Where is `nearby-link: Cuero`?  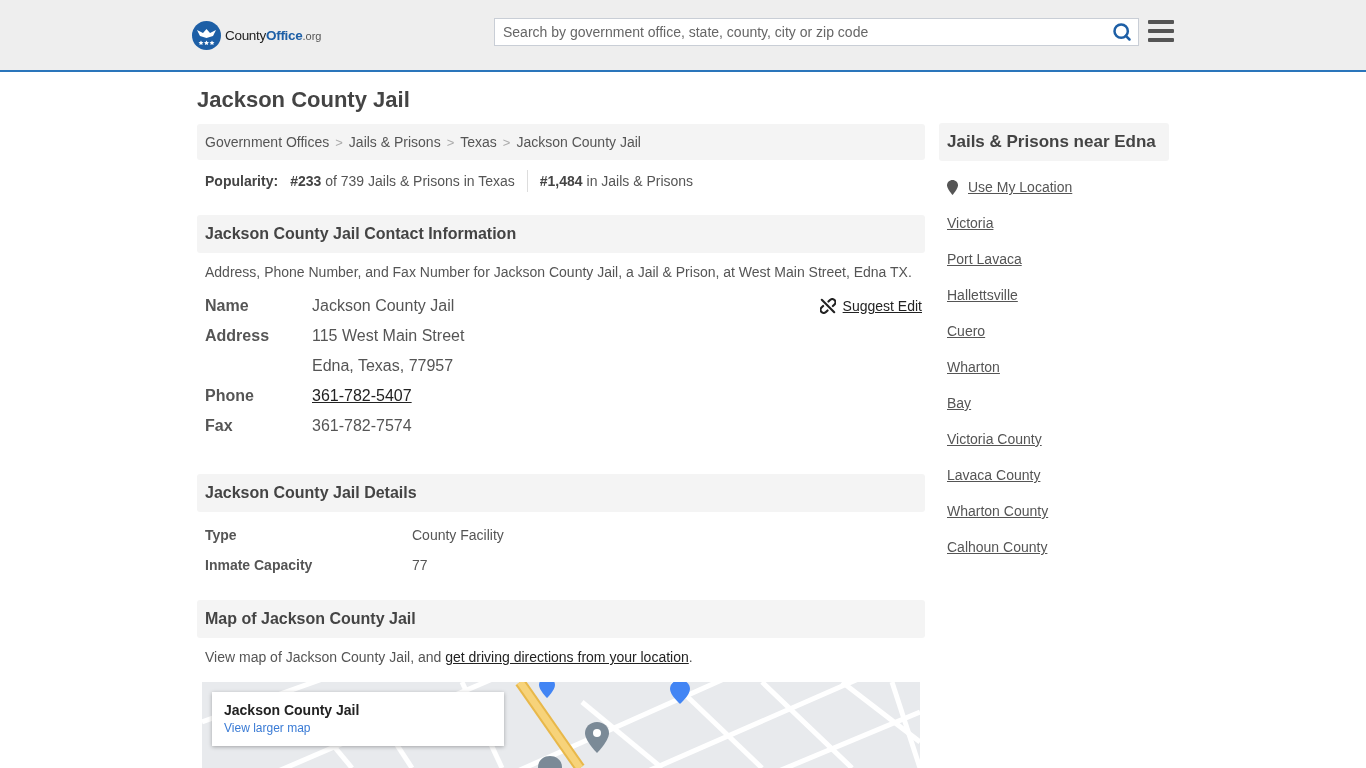 nearby-link: Cuero is located at coordinates (966, 331).